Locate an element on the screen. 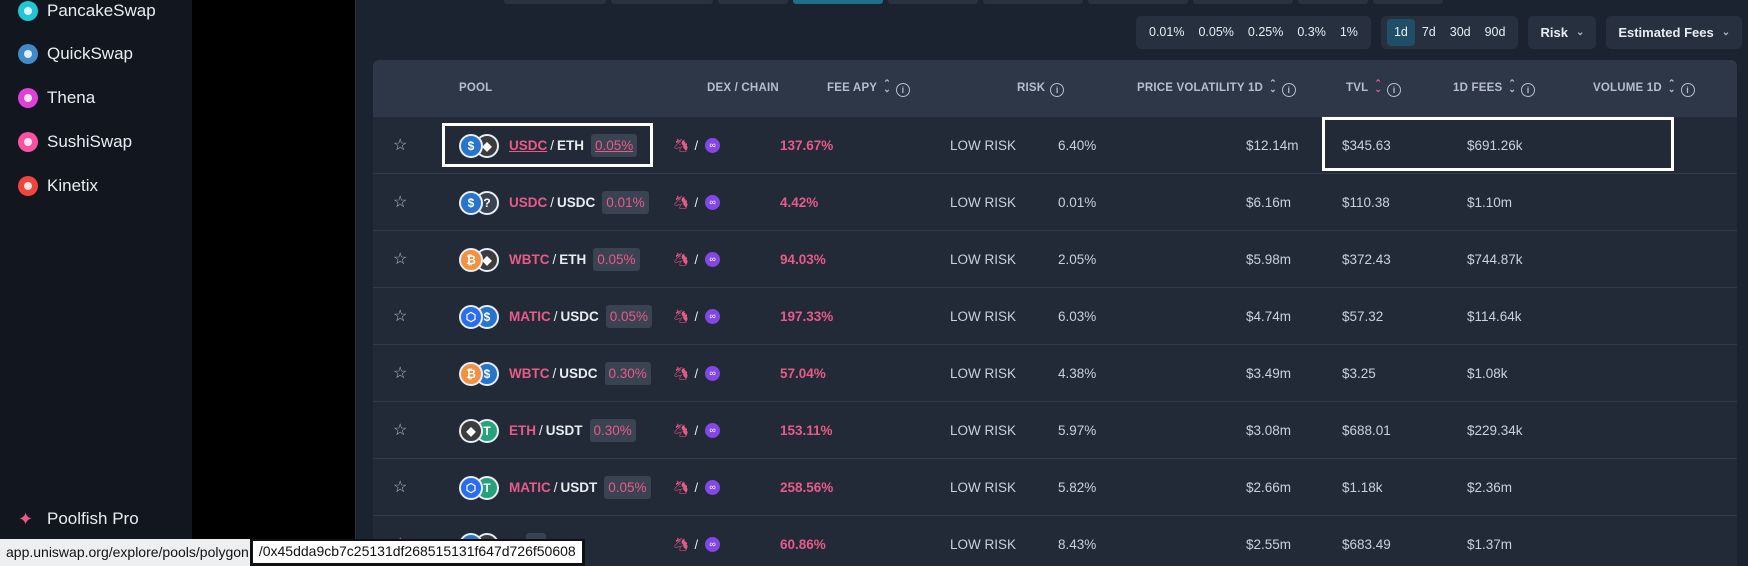 This screenshot has height=566, width=1748. pool-cell: T ⬡ MATIC / USDT 0.05% is located at coordinates (555, 487).